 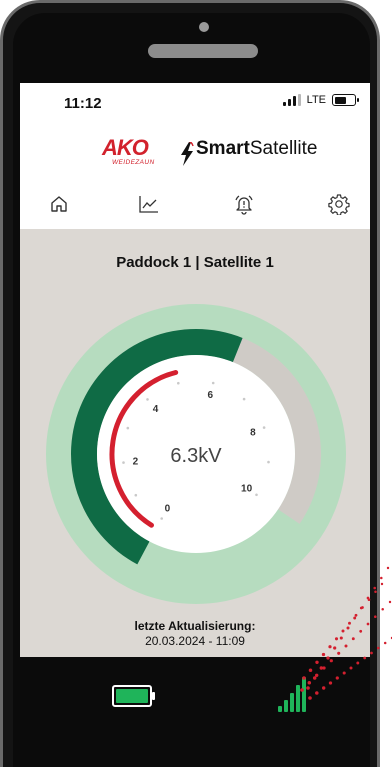 I want to click on status-time: 11:12, so click(x=83, y=103).